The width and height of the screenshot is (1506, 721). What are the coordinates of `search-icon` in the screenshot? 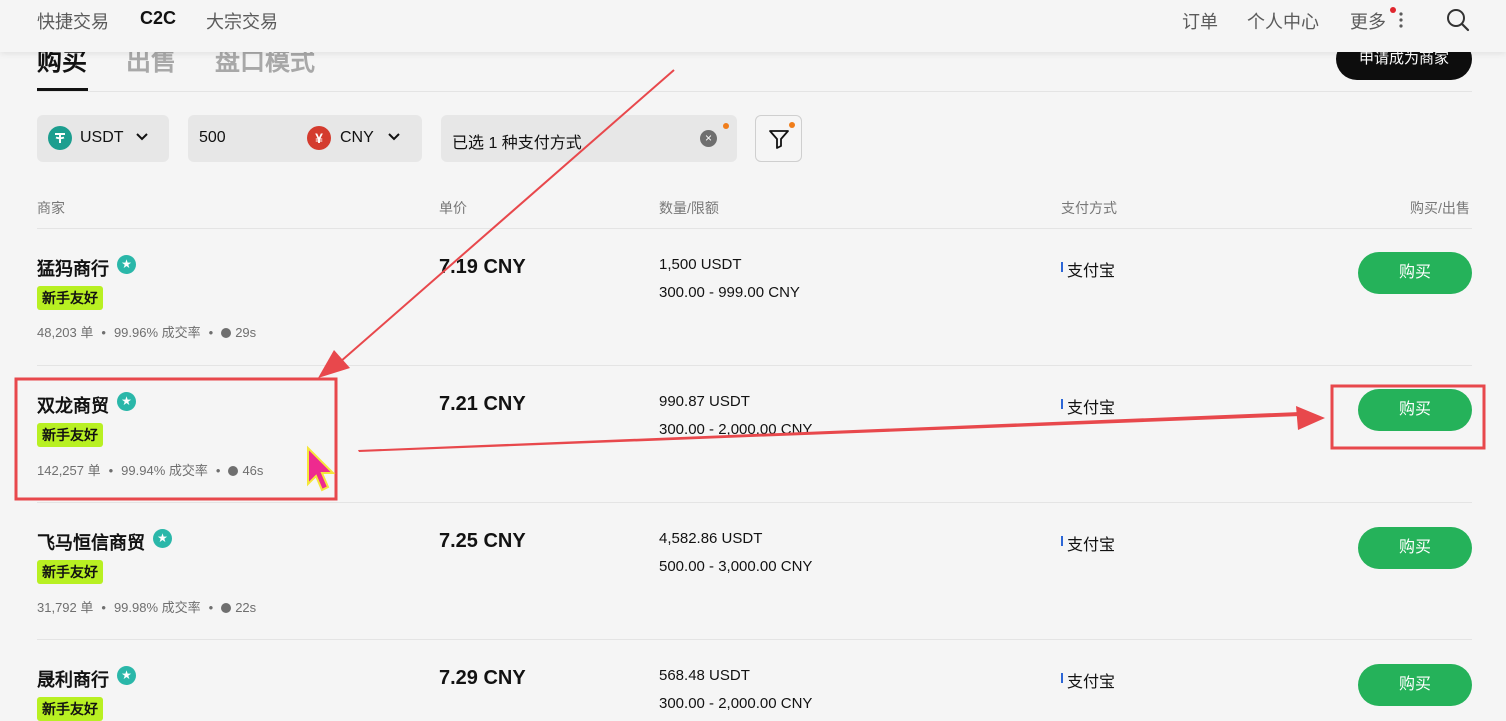 It's located at (1458, 20).